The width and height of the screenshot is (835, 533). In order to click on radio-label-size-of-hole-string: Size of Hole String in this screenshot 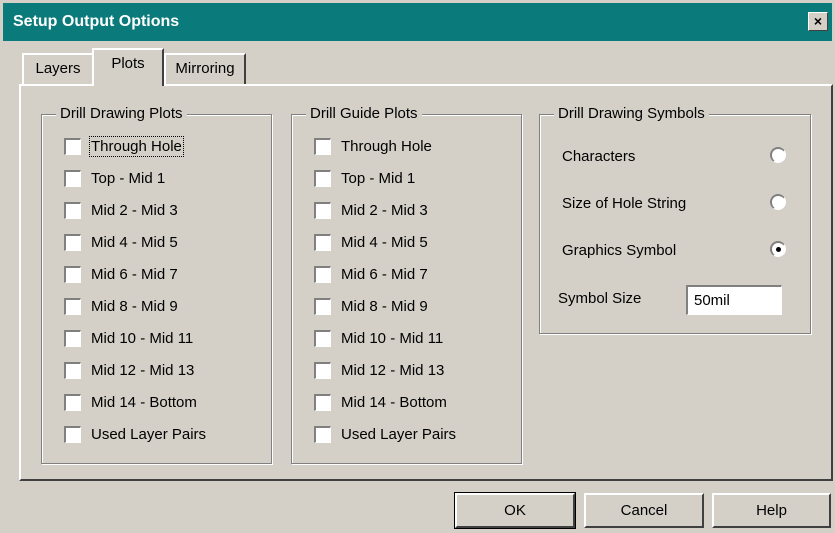, I will do `click(624, 203)`.